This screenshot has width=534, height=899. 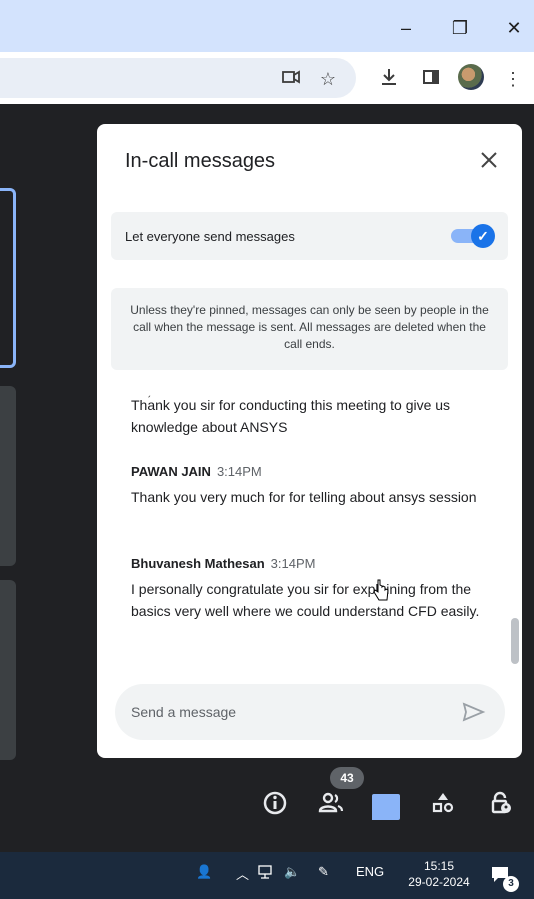 What do you see at coordinates (291, 79) in the screenshot?
I see `camera-icon` at bounding box center [291, 79].